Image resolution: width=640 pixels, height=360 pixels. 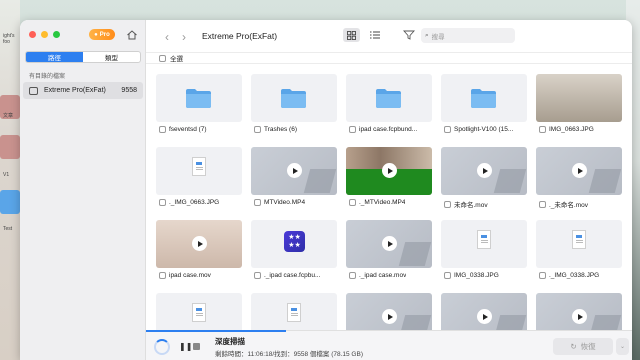 I want to click on tab-type: 類型, so click(x=111, y=57).